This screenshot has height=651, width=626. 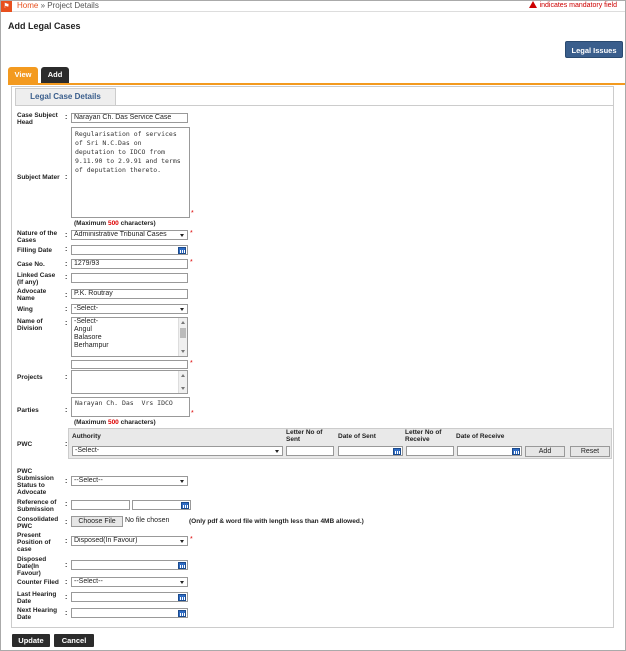 What do you see at coordinates (25, 309) in the screenshot?
I see `wing-label: Wing` at bounding box center [25, 309].